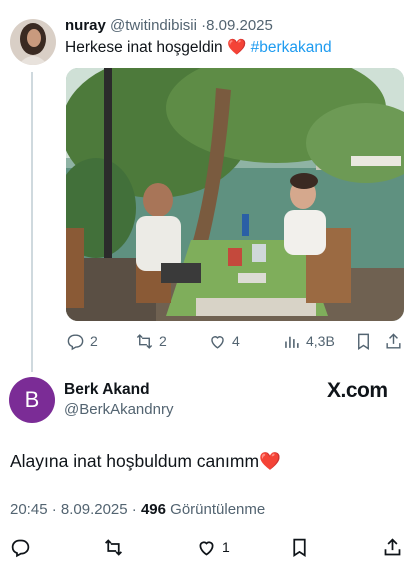 Image resolution: width=415 pixels, height=576 pixels. Describe the element at coordinates (145, 461) in the screenshot. I see `tweet-text: Alayına inat hoşbuldum canımm❤️` at that location.